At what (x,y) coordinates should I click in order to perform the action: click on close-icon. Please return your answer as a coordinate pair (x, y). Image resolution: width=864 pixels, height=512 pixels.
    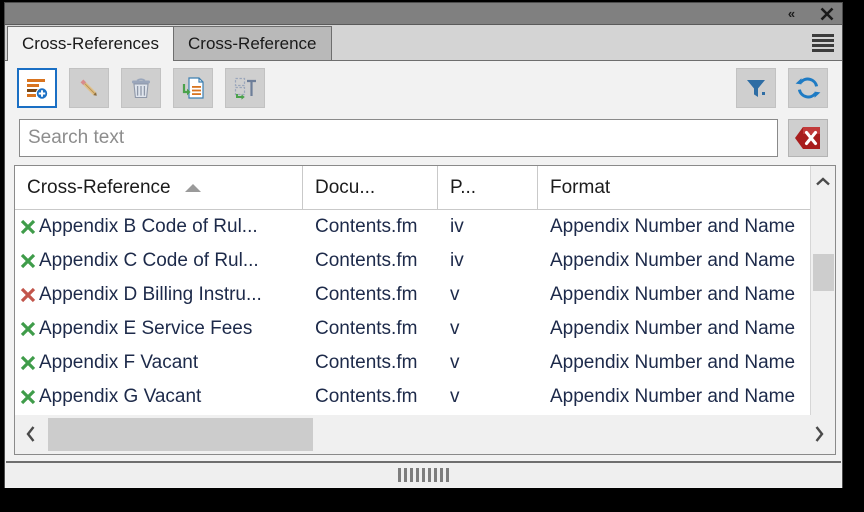
    Looking at the image, I should click on (827, 13).